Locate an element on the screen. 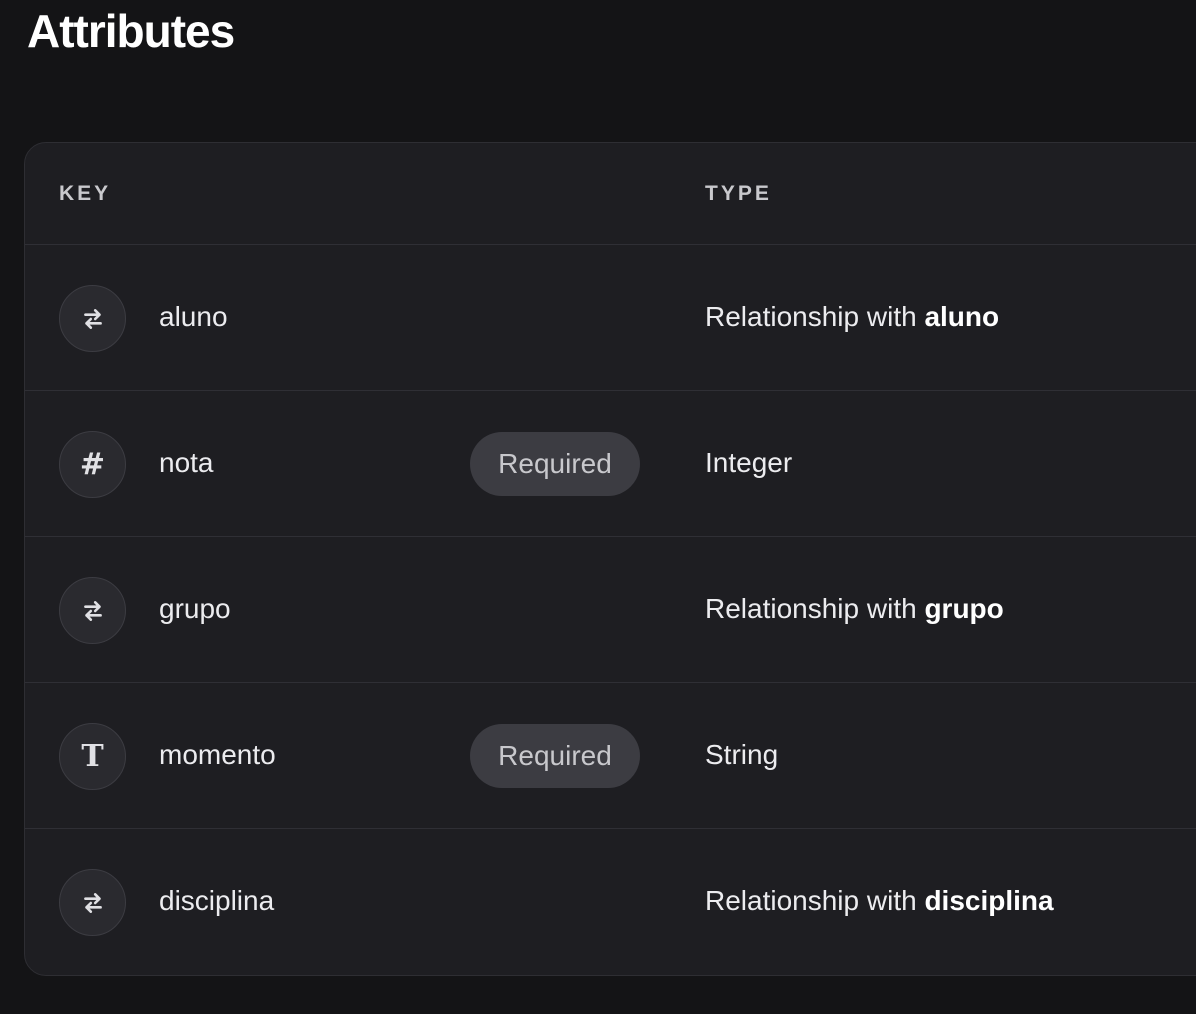 The height and width of the screenshot is (1014, 1196). table-row: grupo Relationship with grupo is located at coordinates (610, 610).